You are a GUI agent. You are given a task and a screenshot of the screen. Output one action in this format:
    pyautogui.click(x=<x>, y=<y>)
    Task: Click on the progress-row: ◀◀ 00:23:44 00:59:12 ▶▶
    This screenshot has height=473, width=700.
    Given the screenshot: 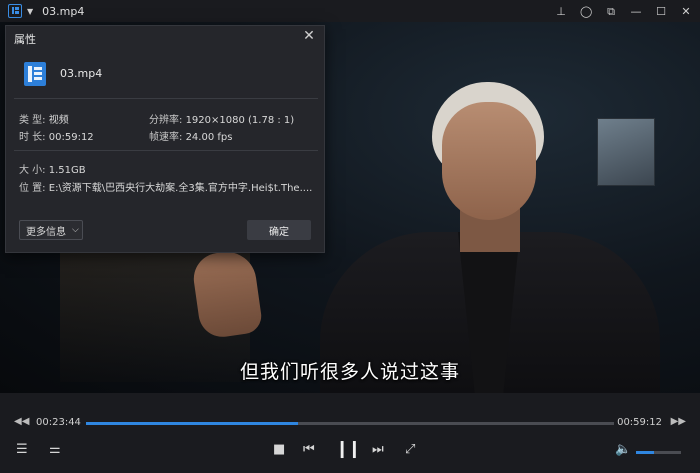 What is the action you would take?
    pyautogui.click(x=350, y=423)
    